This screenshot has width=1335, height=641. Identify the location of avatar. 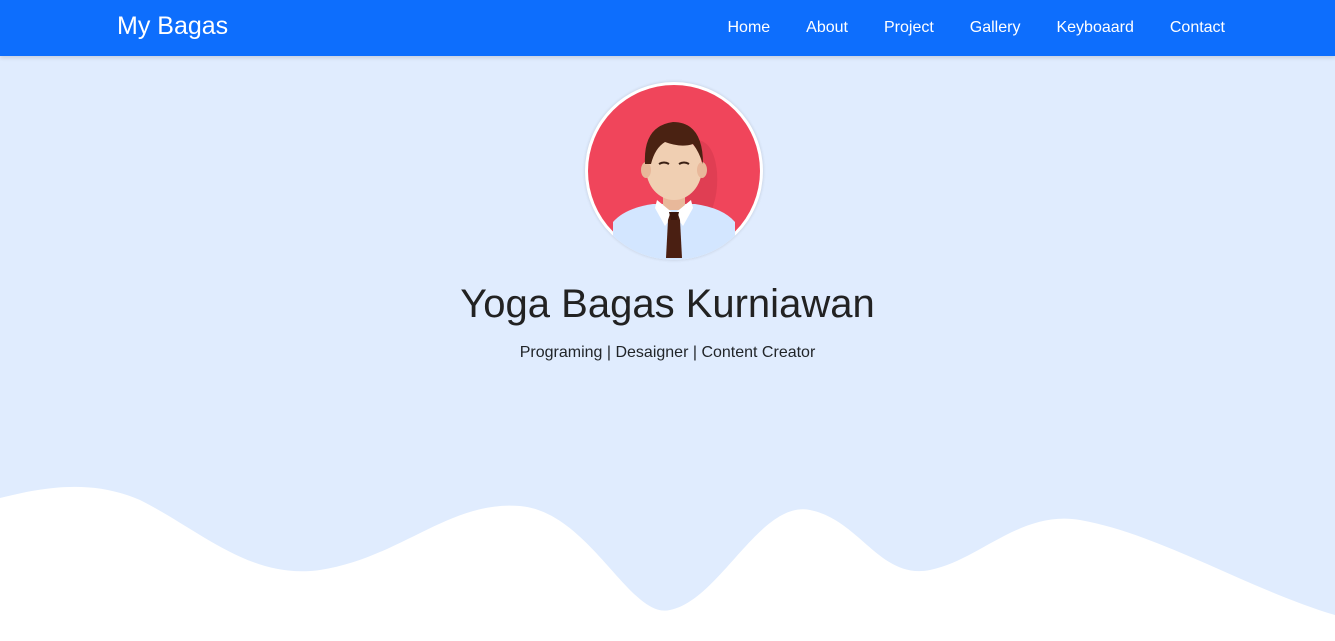
(674, 171).